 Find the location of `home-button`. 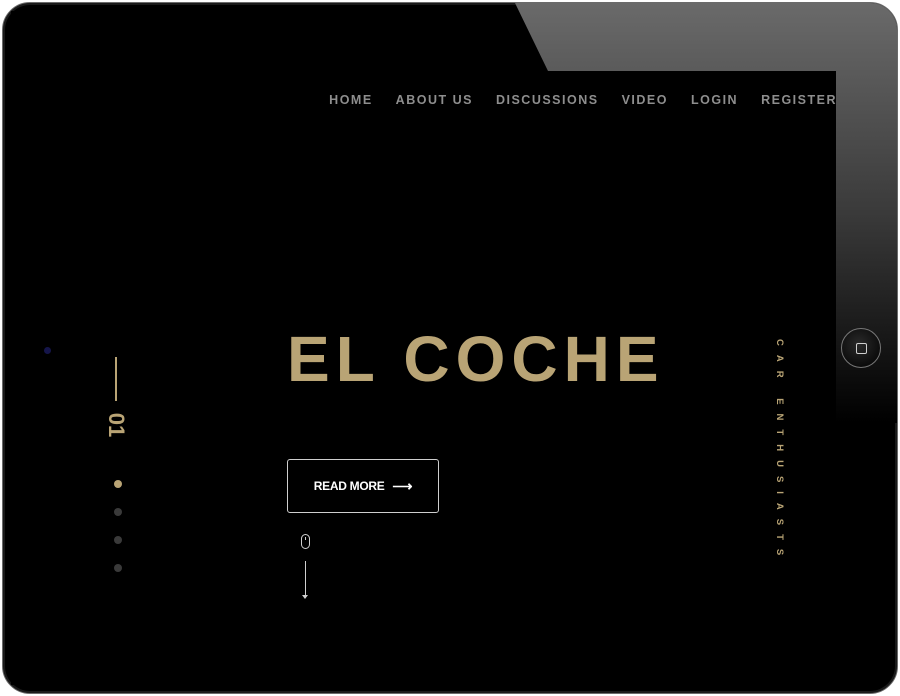

home-button is located at coordinates (861, 348).